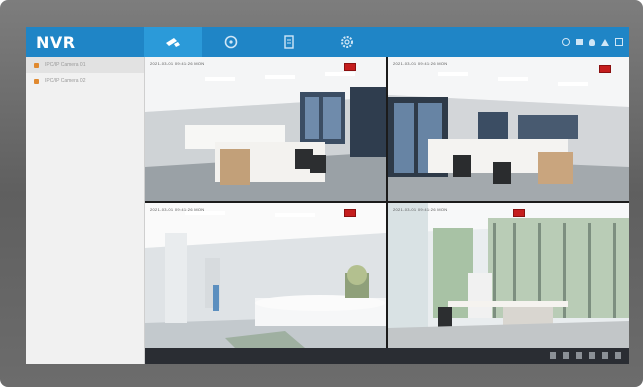 This screenshot has height=387, width=643. I want to click on tab-files, so click(289, 42).